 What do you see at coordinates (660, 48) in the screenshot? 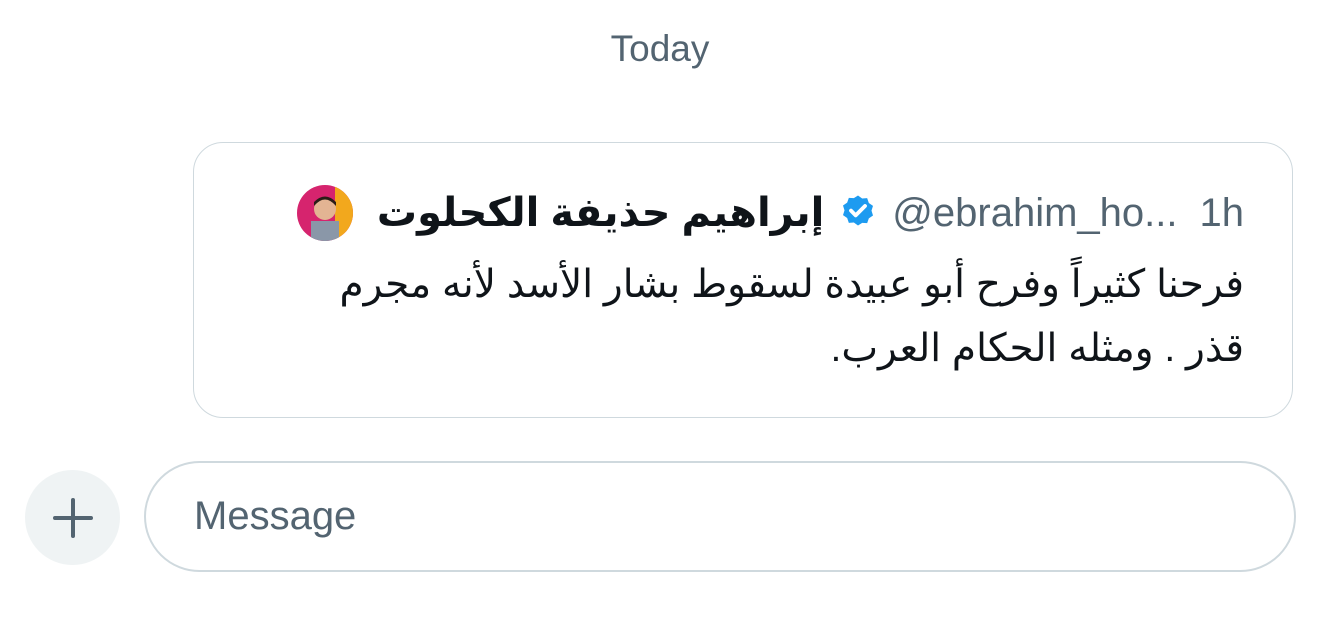
I see `date-separator: Today` at bounding box center [660, 48].